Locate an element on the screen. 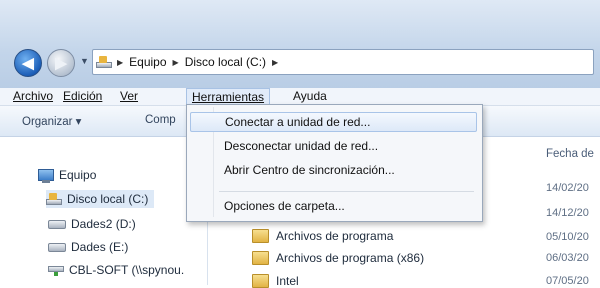 The width and height of the screenshot is (600, 288). forward-button: ▶ is located at coordinates (61, 63).